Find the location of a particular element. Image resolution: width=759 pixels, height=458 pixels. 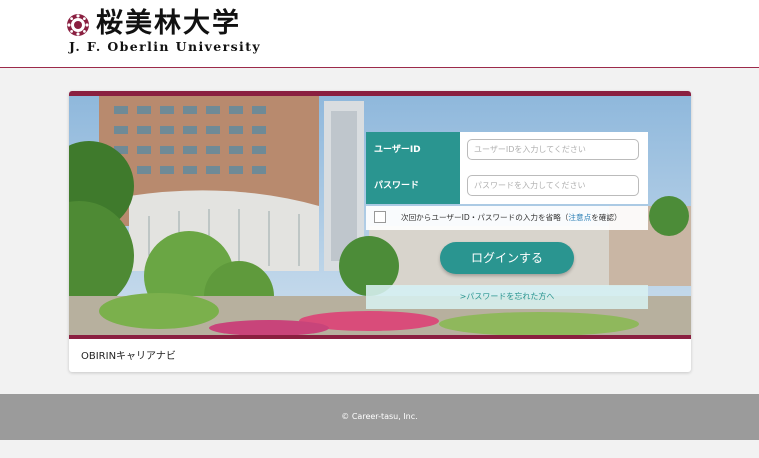

password-input is located at coordinates (553, 185).